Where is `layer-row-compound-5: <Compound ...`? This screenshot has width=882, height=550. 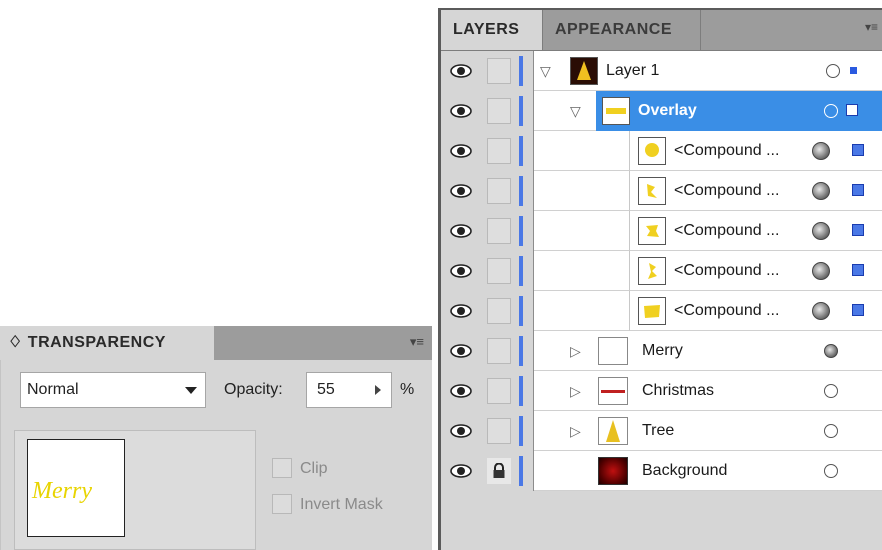
layer-row-compound-5: <Compound ... is located at coordinates (661, 311).